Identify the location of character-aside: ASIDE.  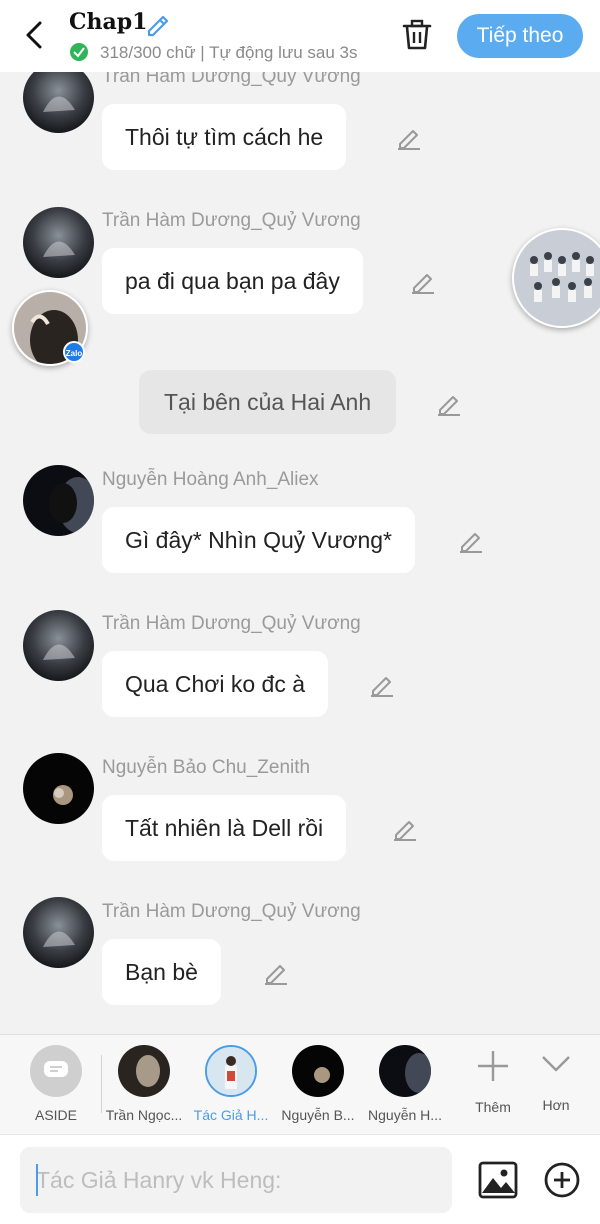
(56, 1084).